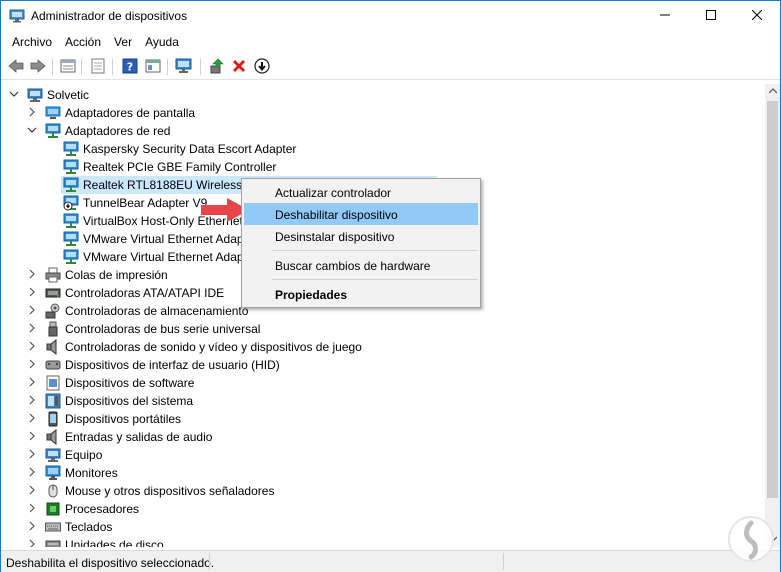 The width and height of the screenshot is (781, 572). What do you see at coordinates (53, 275) in the screenshot?
I see `print-queue-icon` at bounding box center [53, 275].